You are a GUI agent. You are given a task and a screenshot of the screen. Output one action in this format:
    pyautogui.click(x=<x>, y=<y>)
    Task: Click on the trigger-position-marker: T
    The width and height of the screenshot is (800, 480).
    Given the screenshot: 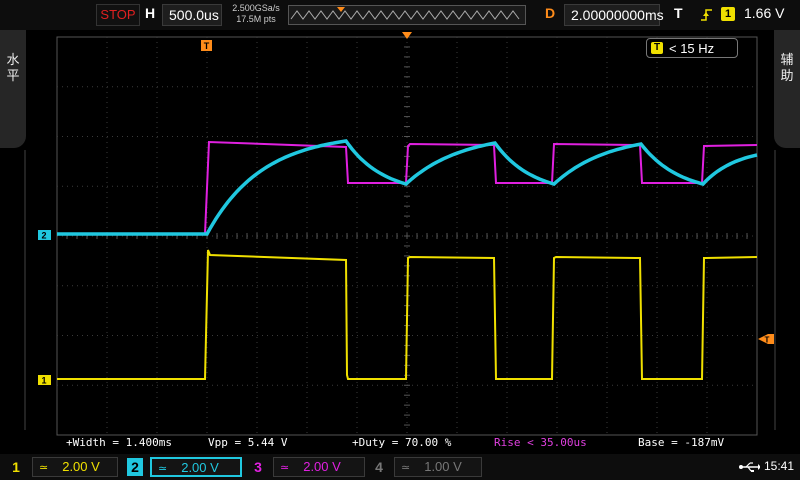 What is the action you would take?
    pyautogui.click(x=206, y=45)
    